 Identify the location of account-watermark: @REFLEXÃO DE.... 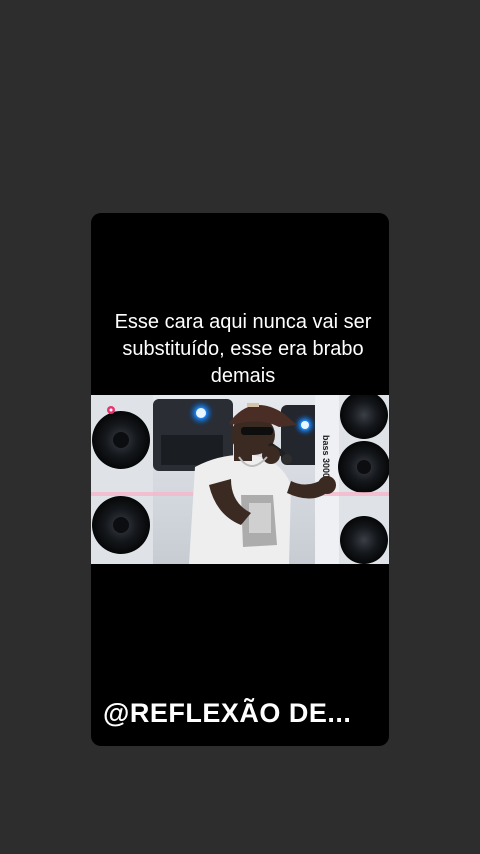
(227, 713).